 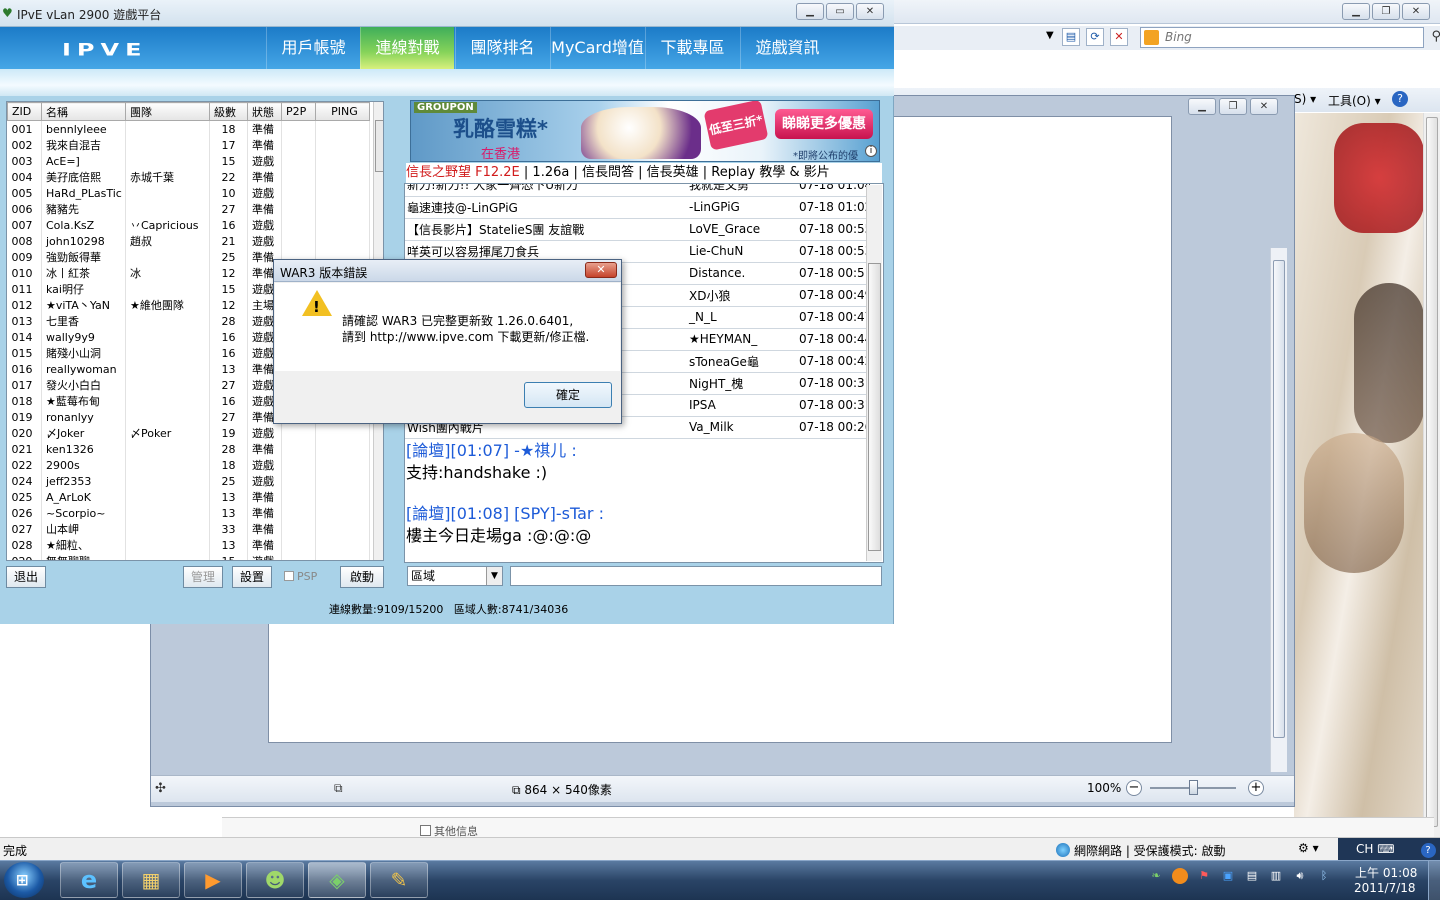 I want to click on tab-game-info: 遊戲資訊, so click(x=787, y=48).